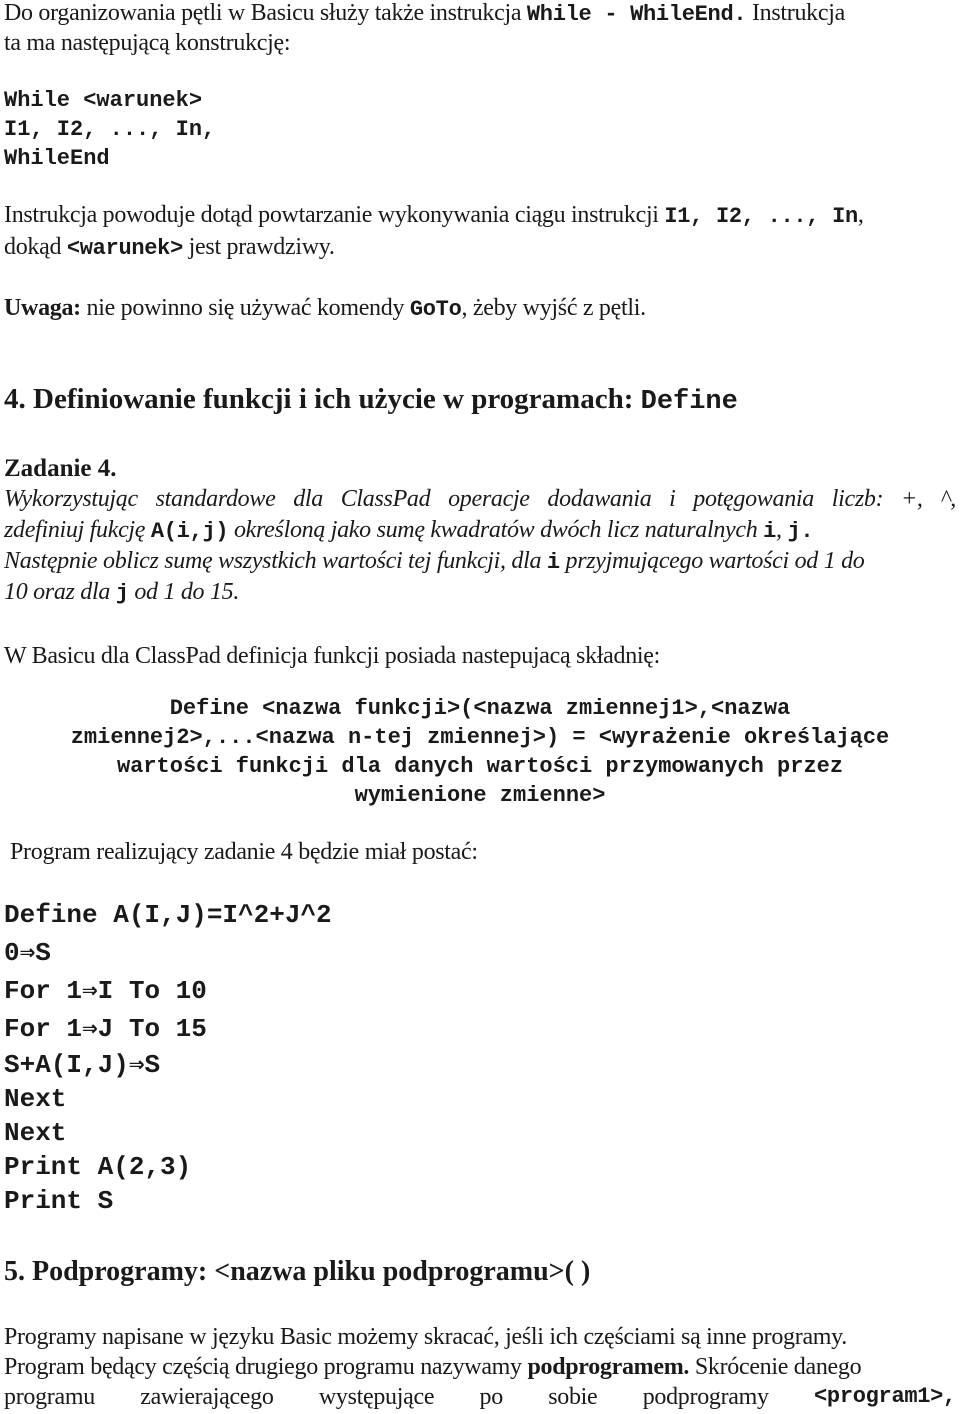 This screenshot has height=1414, width=960. What do you see at coordinates (308, 499) in the screenshot?
I see `word: dla` at bounding box center [308, 499].